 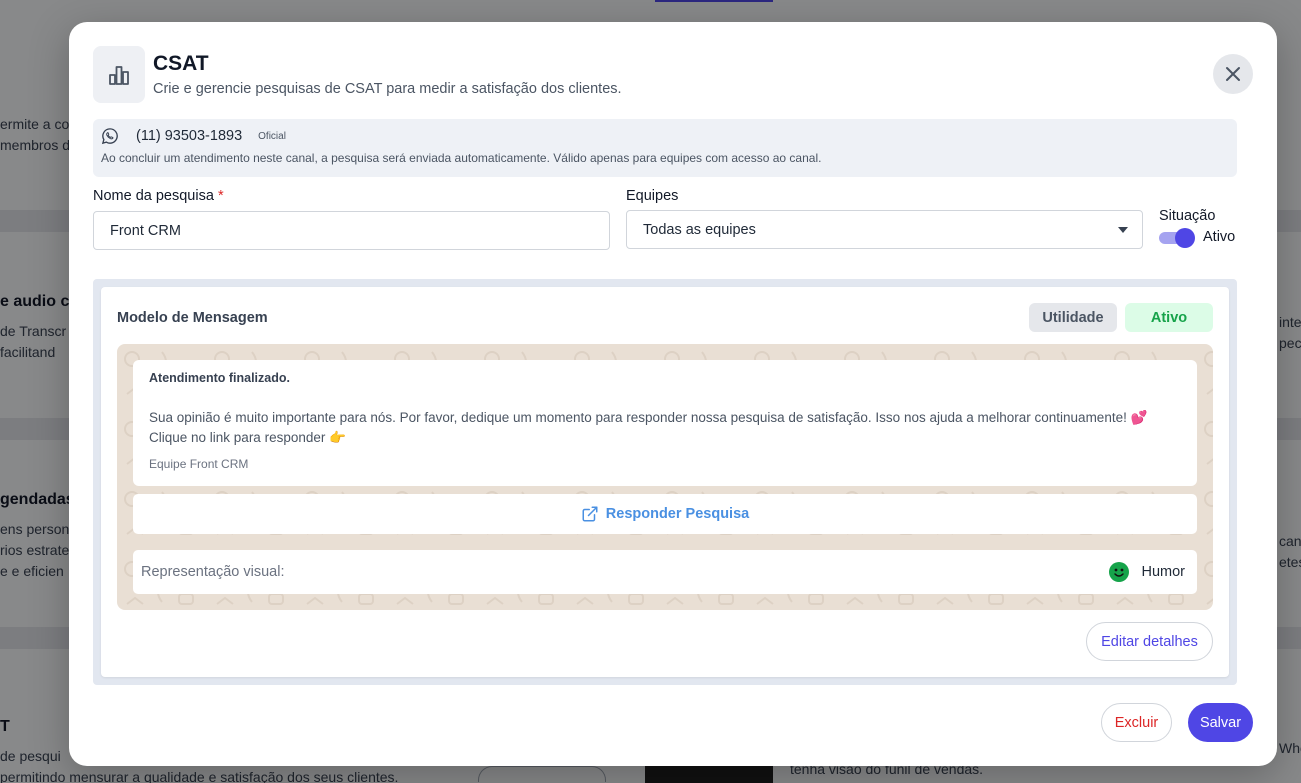 I want to click on status-label: Situação, so click(x=1187, y=216).